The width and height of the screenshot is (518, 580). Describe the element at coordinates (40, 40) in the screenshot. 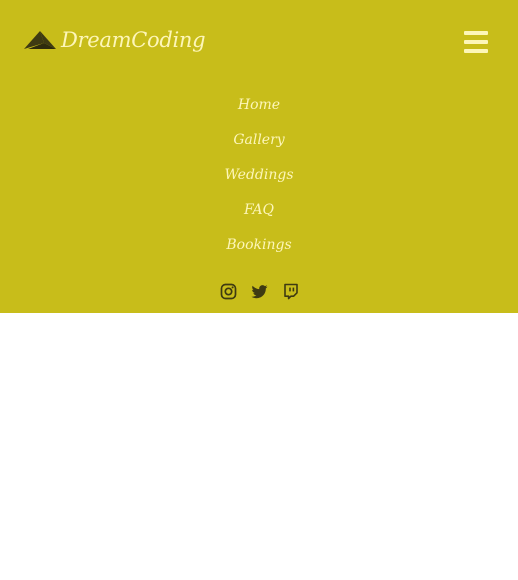

I see `paper-plane-logo-icon` at that location.